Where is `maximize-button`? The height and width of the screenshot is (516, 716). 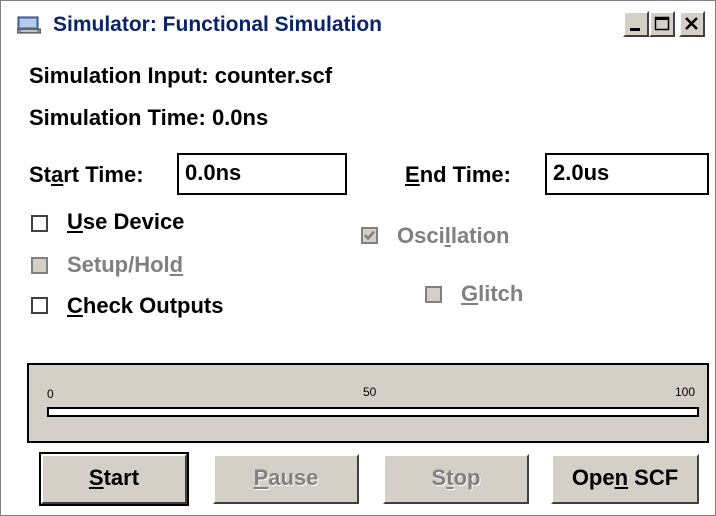 maximize-button is located at coordinates (662, 24).